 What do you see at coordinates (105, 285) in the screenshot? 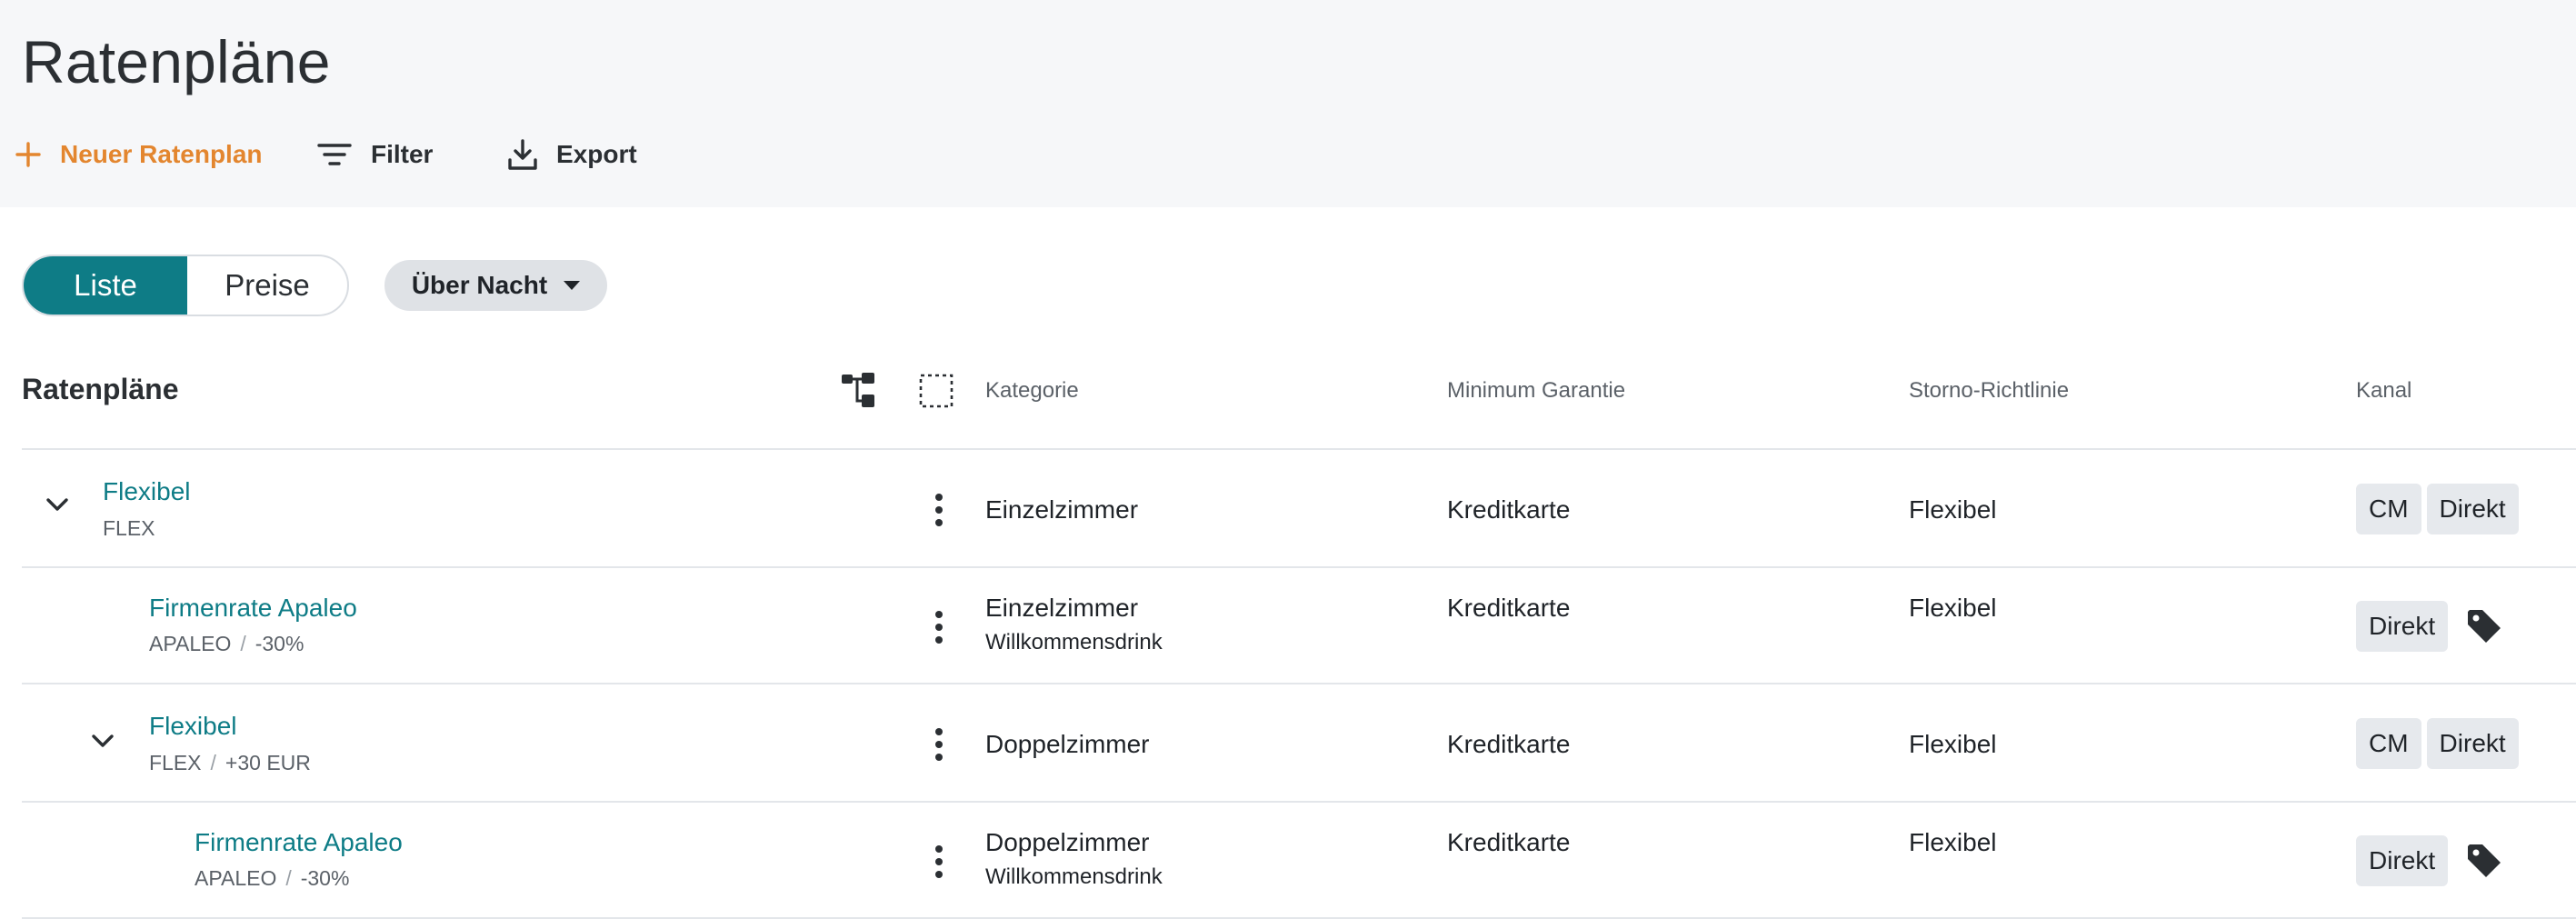
I see `view-option-liste: Liste` at bounding box center [105, 285].